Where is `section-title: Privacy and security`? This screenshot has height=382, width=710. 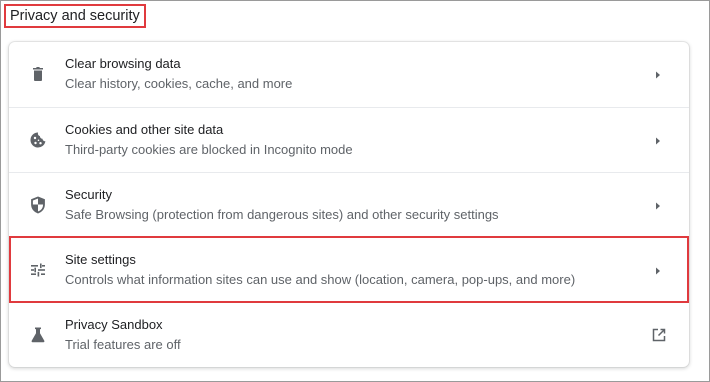
section-title: Privacy and security is located at coordinates (75, 16).